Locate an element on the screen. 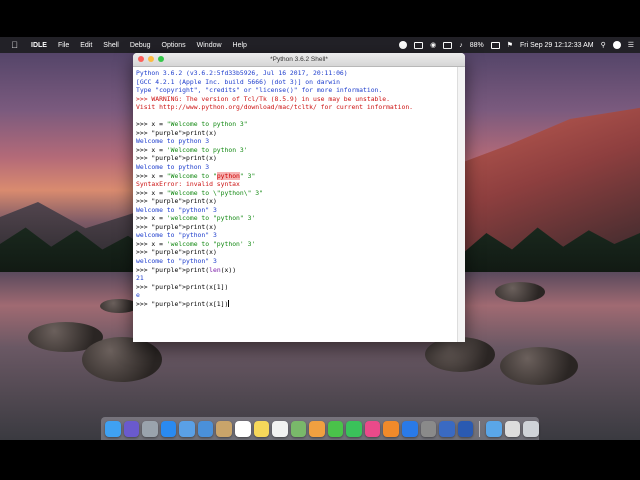  itunes-icon is located at coordinates (372, 428).